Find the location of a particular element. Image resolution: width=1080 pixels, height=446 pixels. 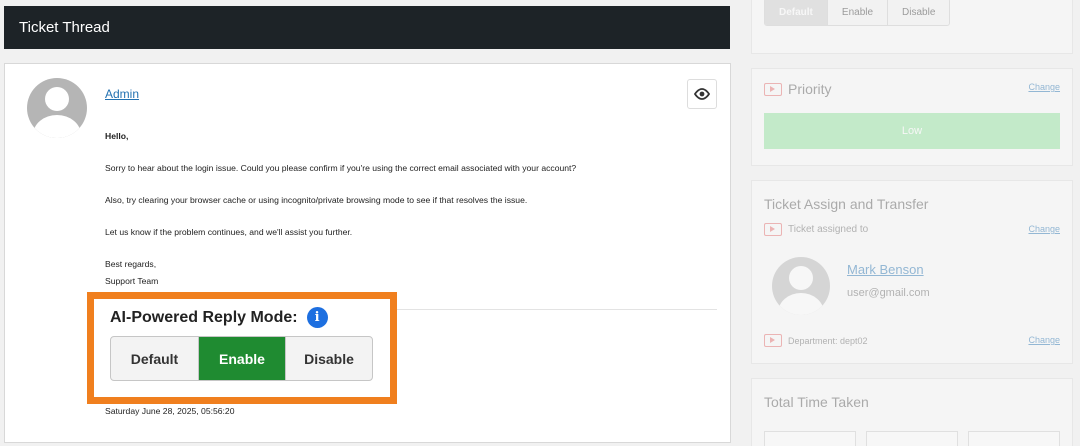

ticket-assigned-to-label: Ticket assigned to is located at coordinates (828, 229).